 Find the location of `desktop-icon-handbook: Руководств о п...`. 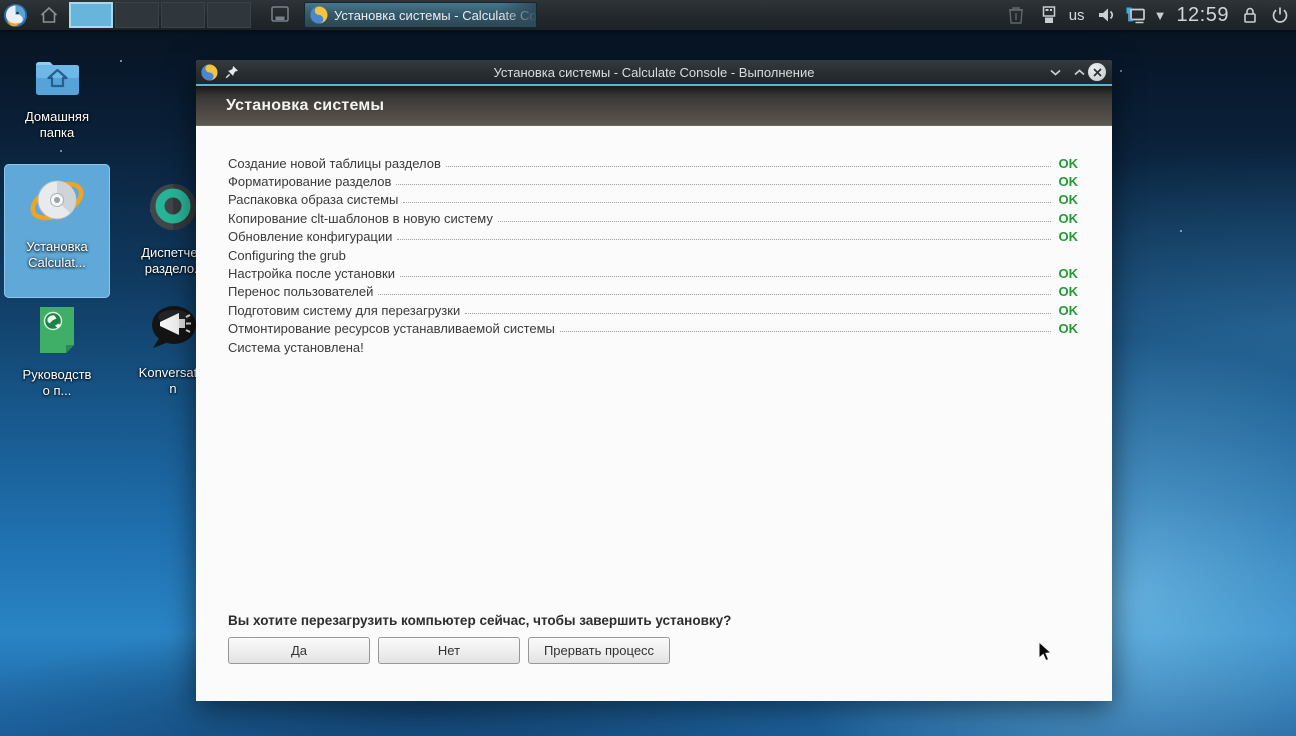

desktop-icon-handbook: Руководств о п... is located at coordinates (57, 346).